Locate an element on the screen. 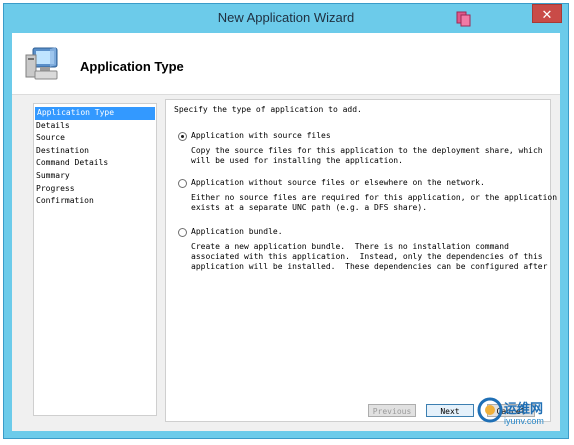  window-title: New Application Wizard is located at coordinates (286, 17).